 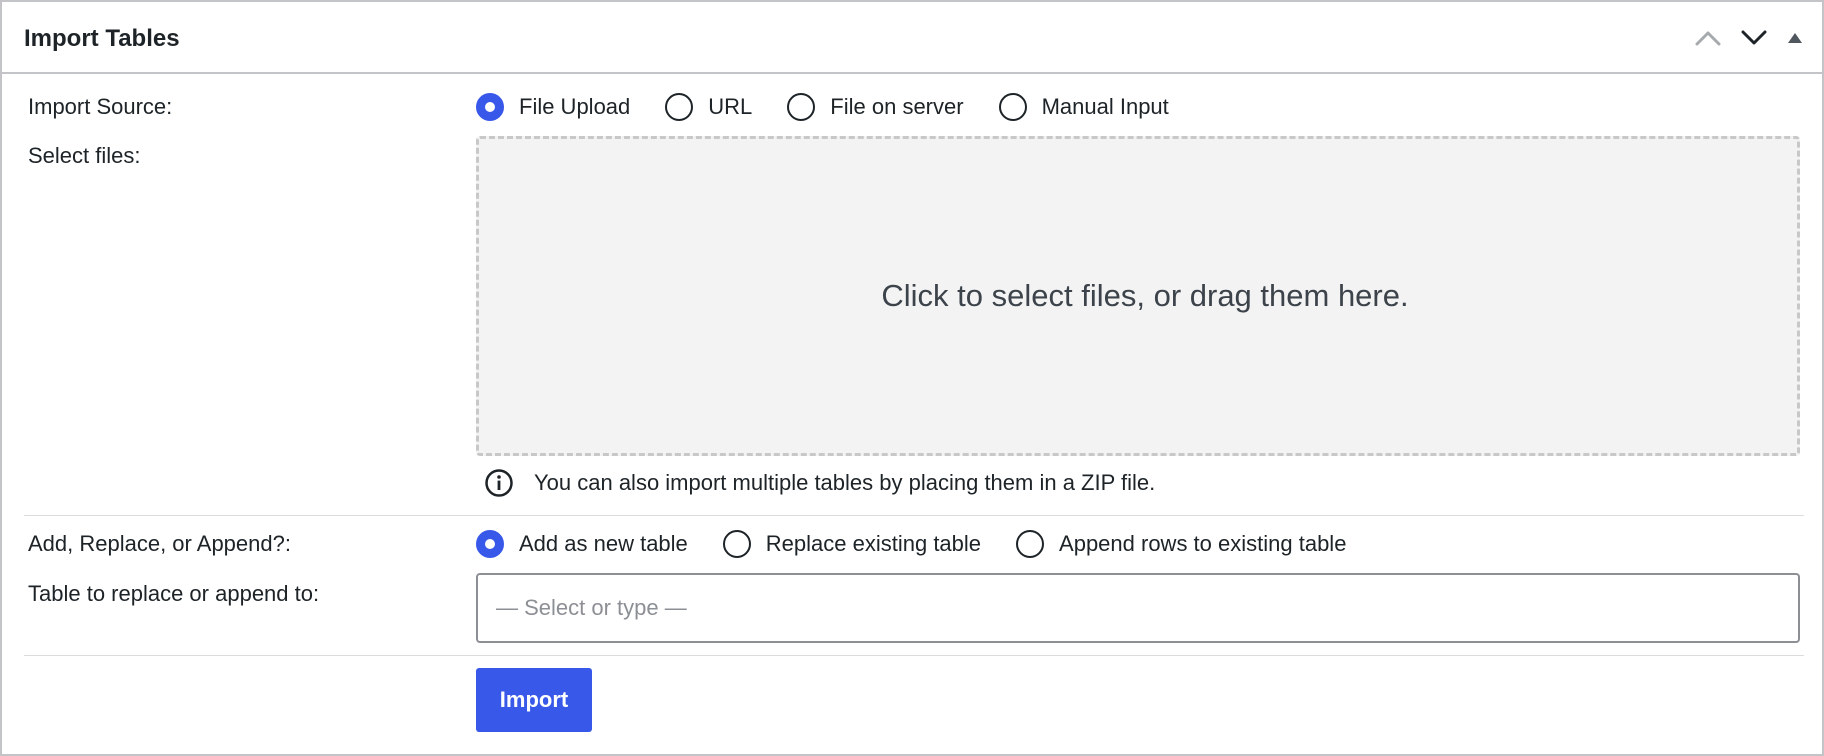 I want to click on chevron-down-icon, so click(x=1754, y=37).